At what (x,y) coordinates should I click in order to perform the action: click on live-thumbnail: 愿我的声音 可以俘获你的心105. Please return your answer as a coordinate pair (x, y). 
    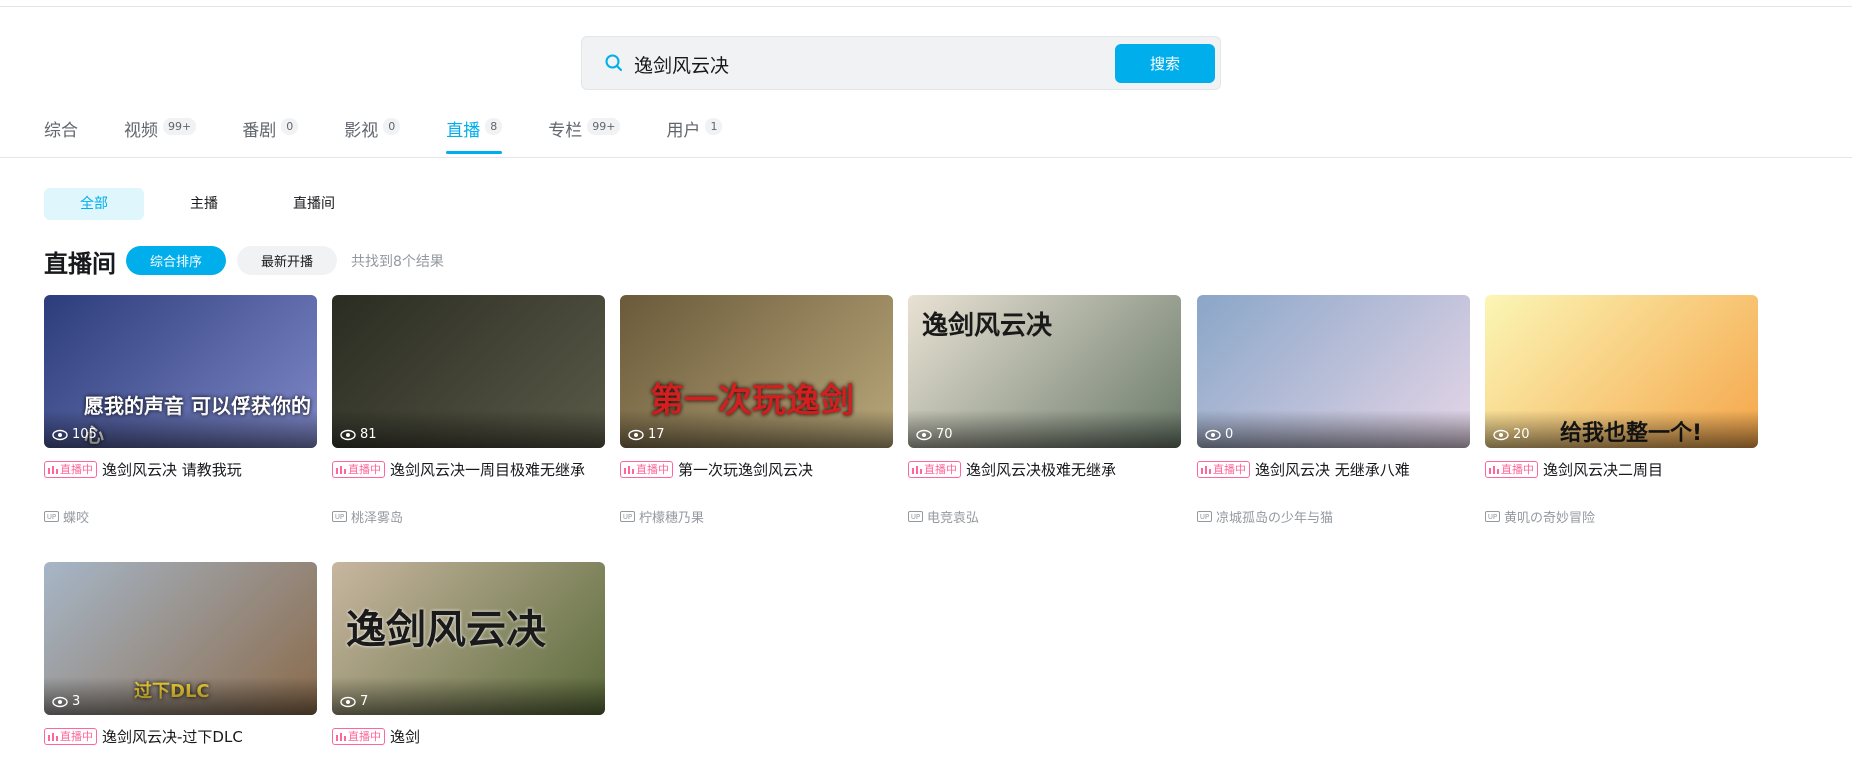
    Looking at the image, I should click on (180, 371).